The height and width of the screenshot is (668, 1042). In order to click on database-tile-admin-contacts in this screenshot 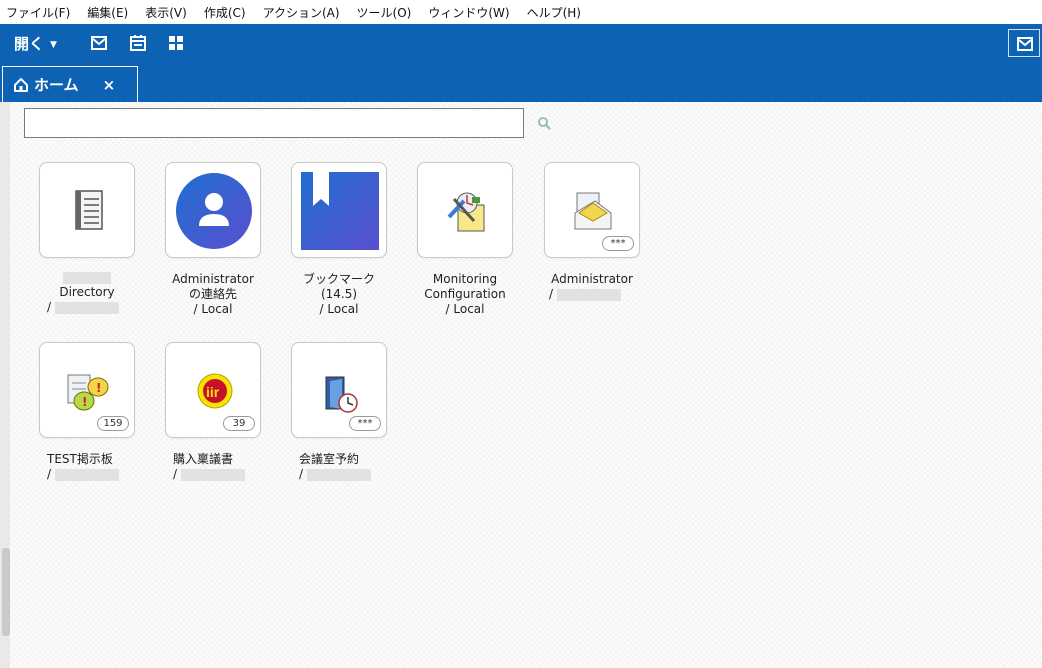, I will do `click(213, 210)`.